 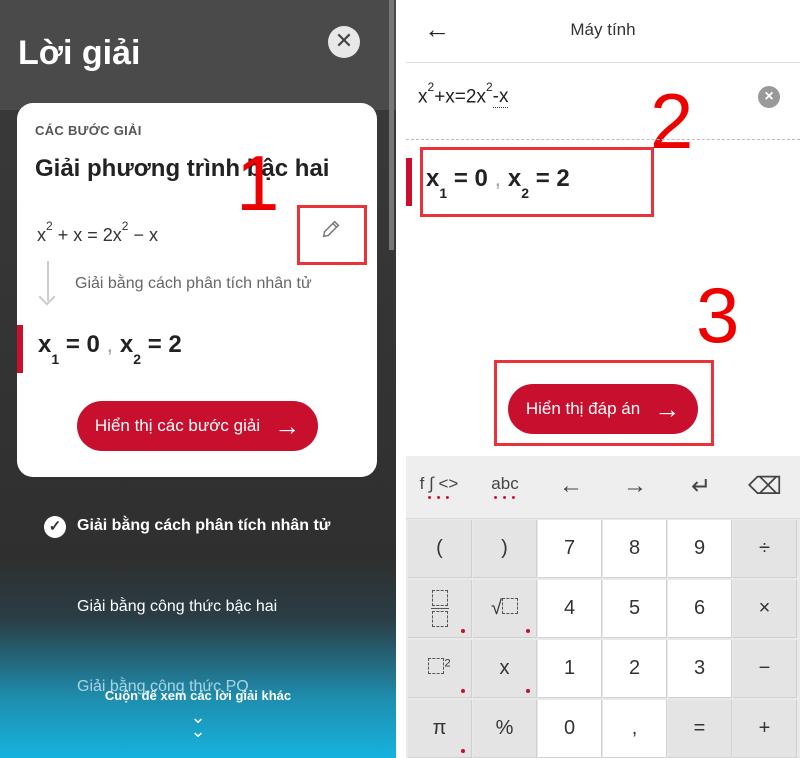 I want to click on key-label: π, so click(x=439, y=728).